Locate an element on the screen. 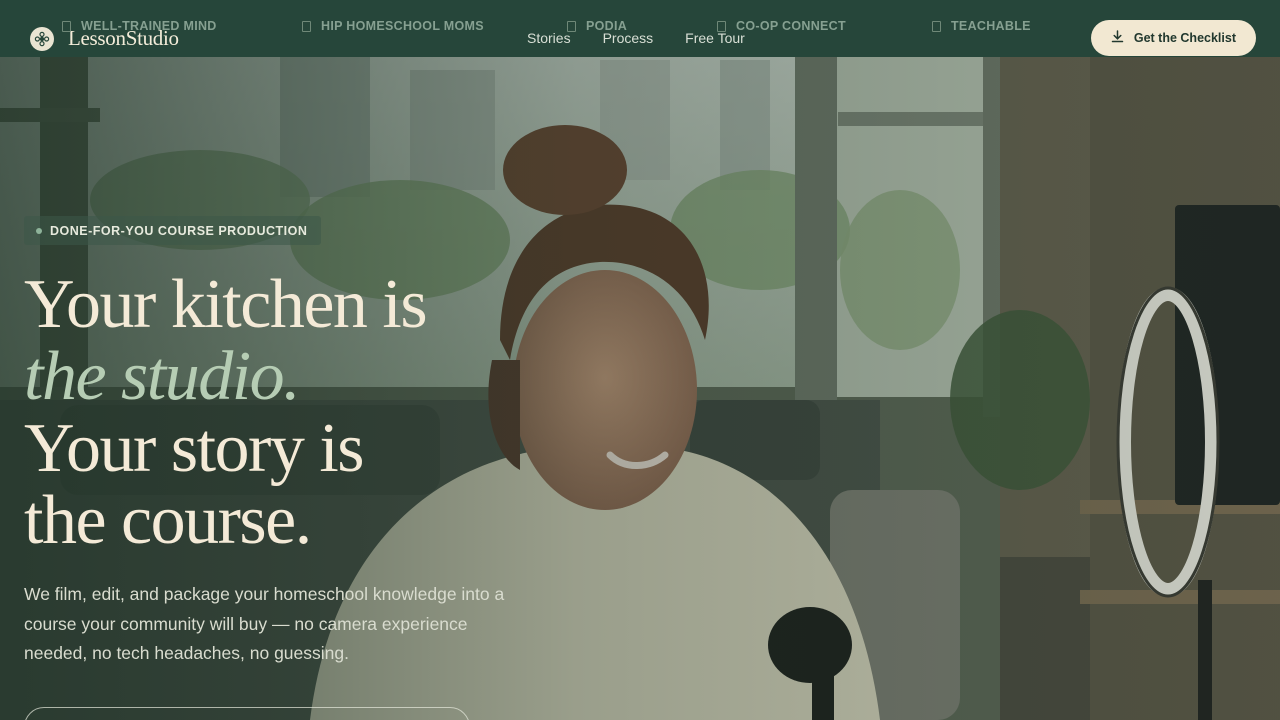 Image resolution: width=1280 pixels, height=720 pixels. get-checklist-button: Get the Checklist is located at coordinates (1173, 38).